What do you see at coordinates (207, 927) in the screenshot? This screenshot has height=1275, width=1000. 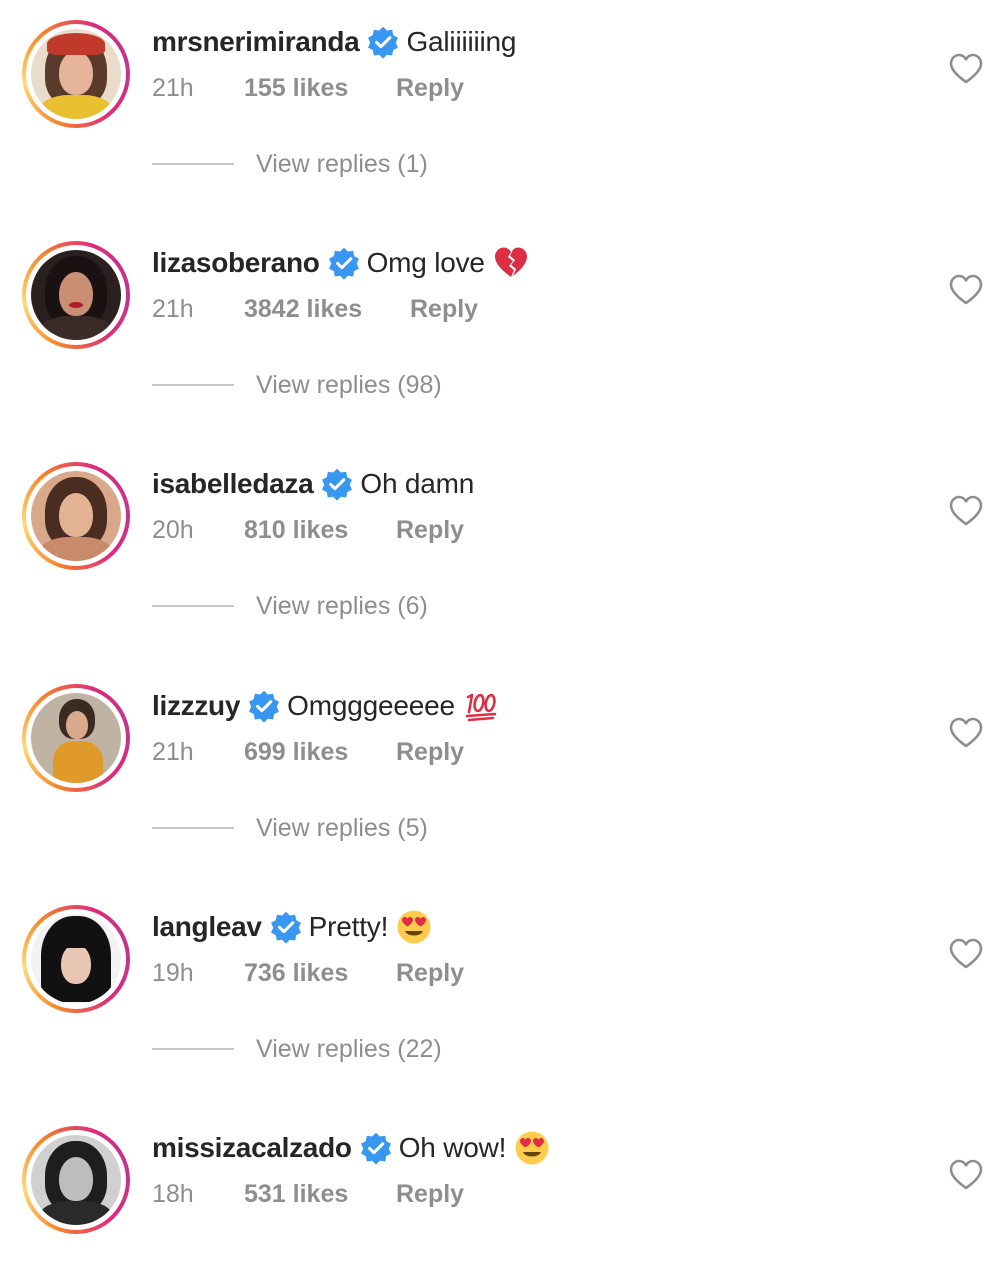 I see `username: langleav` at bounding box center [207, 927].